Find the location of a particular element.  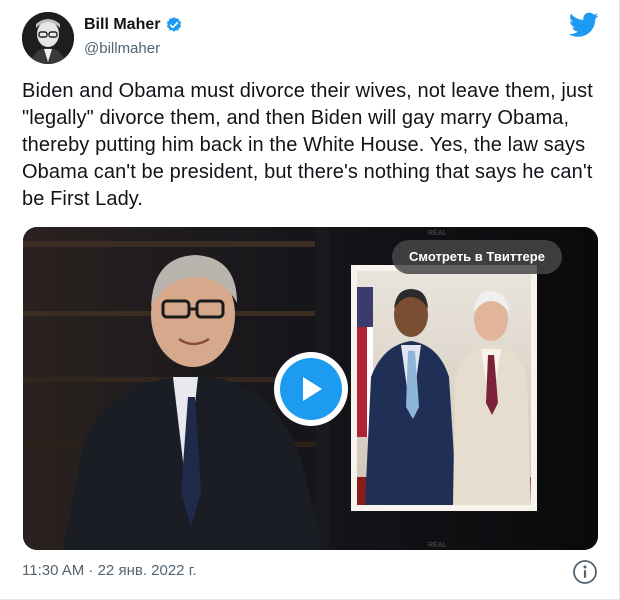

avatar is located at coordinates (48, 38).